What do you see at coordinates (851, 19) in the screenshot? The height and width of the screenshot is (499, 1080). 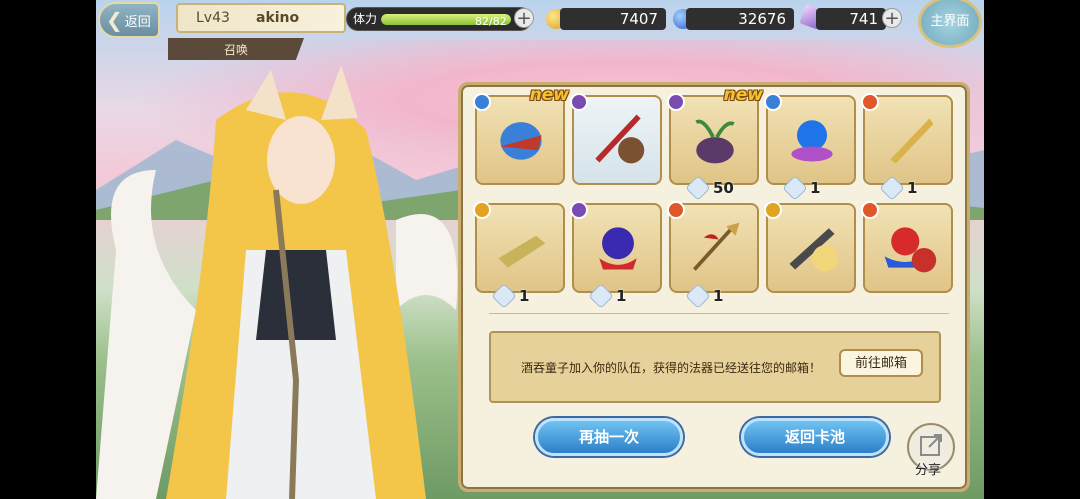 I see `crystal-amount: 741` at bounding box center [851, 19].